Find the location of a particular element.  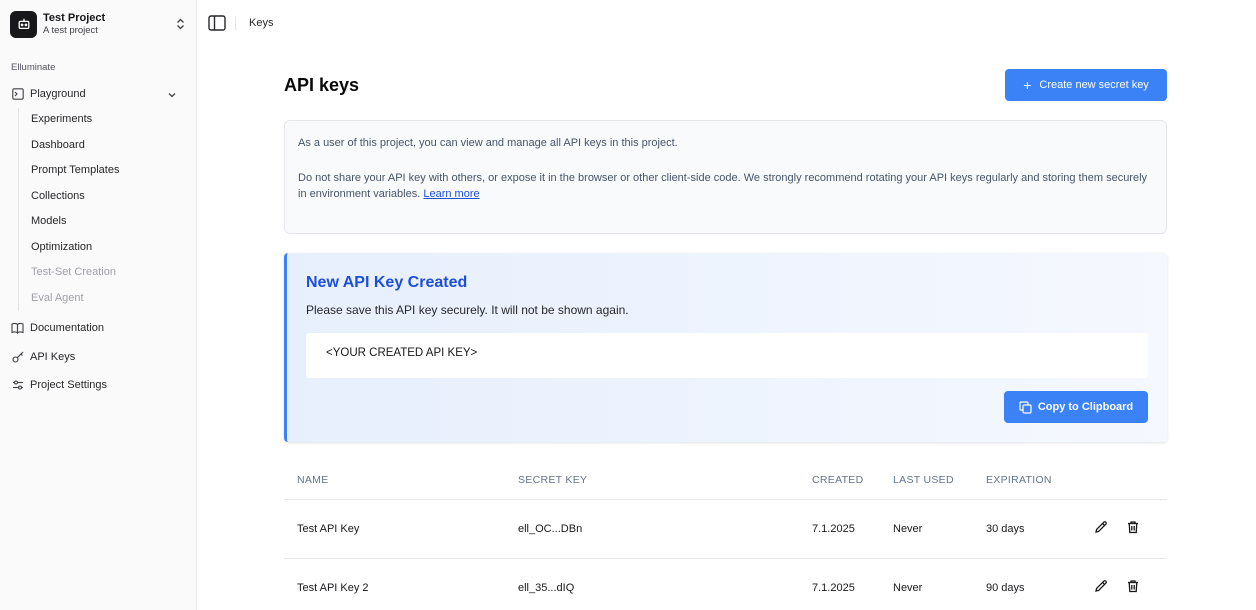

section-label: Elluminate is located at coordinates (33, 67).